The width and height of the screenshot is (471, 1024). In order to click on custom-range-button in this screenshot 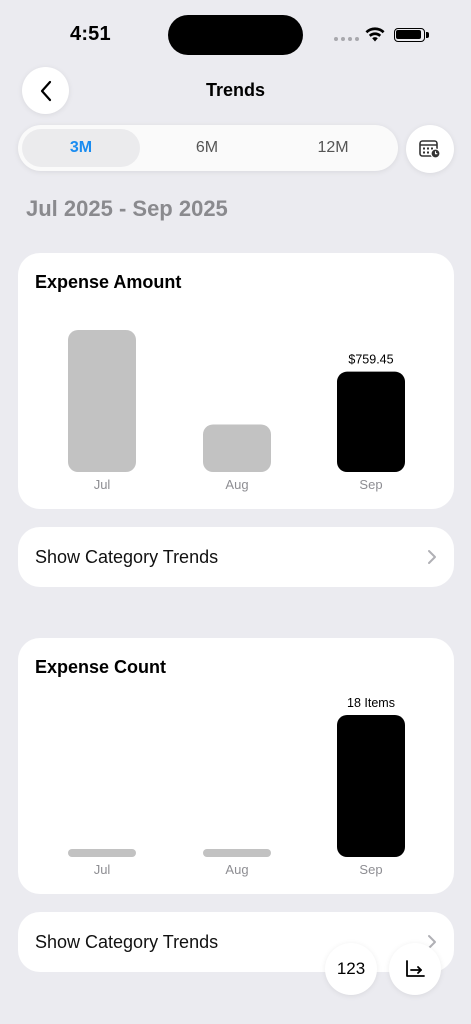, I will do `click(430, 149)`.